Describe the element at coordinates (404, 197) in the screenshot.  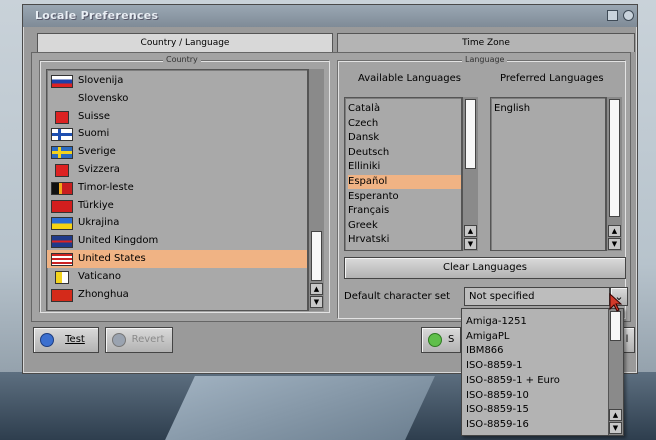
I see `available-language-item: Esperanto` at that location.